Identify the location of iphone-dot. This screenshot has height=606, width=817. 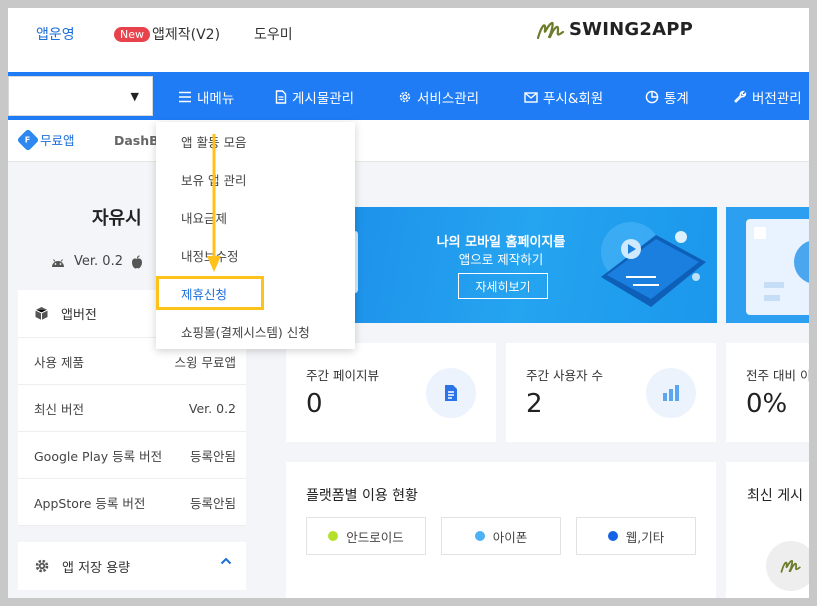
(479, 536).